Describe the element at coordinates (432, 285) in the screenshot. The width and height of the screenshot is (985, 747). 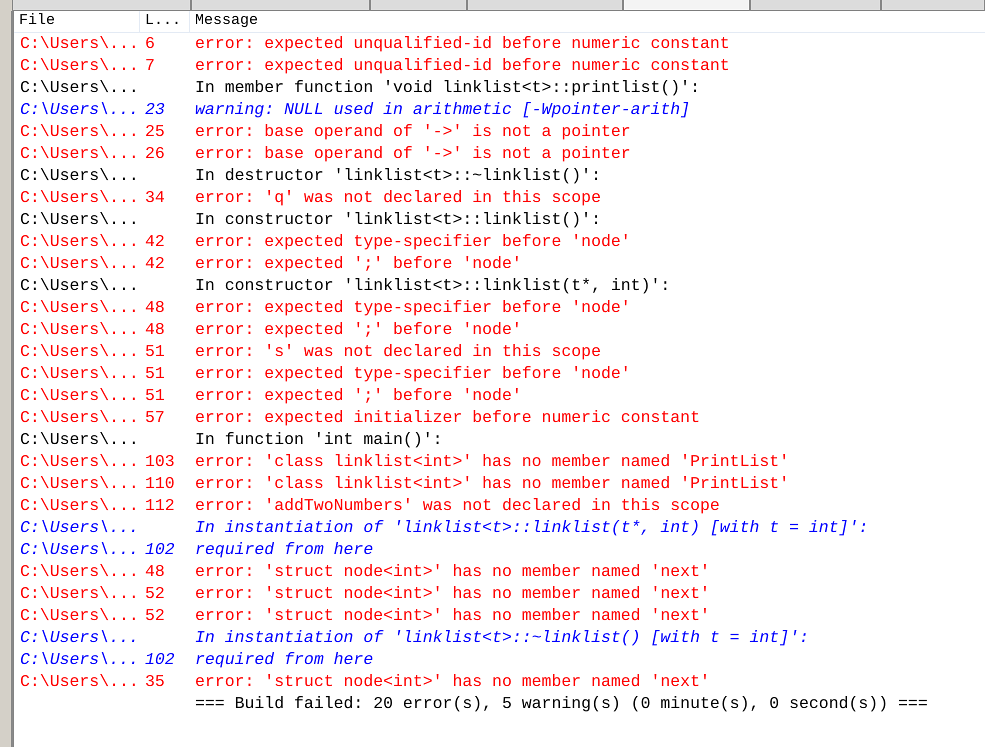
I see `table-cell-text: In constructor 'linklist<t>::linklist(t*, int)':` at that location.